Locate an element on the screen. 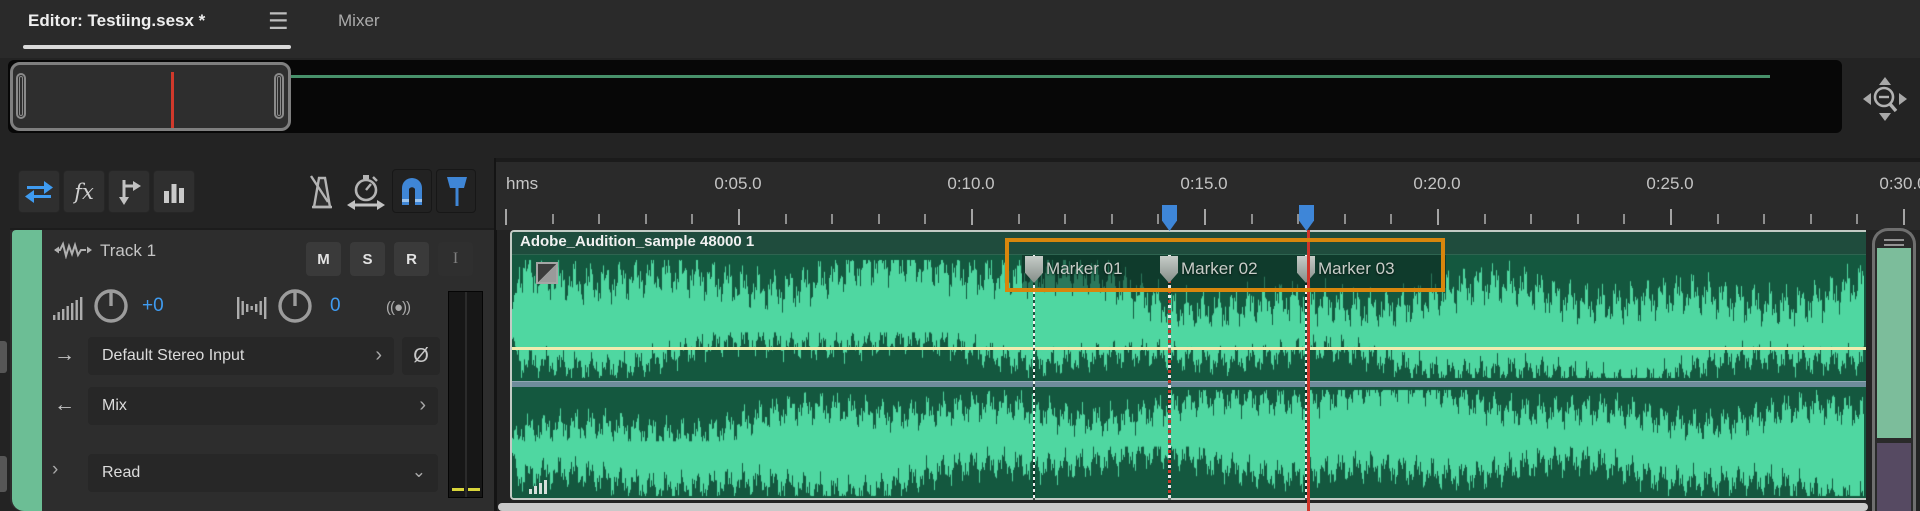 The height and width of the screenshot is (511, 1920). automation-mode-selector: Read ⌄ is located at coordinates (263, 473).